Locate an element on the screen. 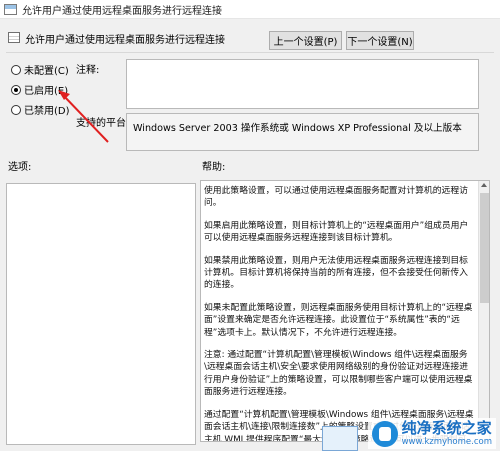 This screenshot has width=500, height=451. watermark-text: 纯净系统之家 www.kzmyhome.com is located at coordinates (446, 433).